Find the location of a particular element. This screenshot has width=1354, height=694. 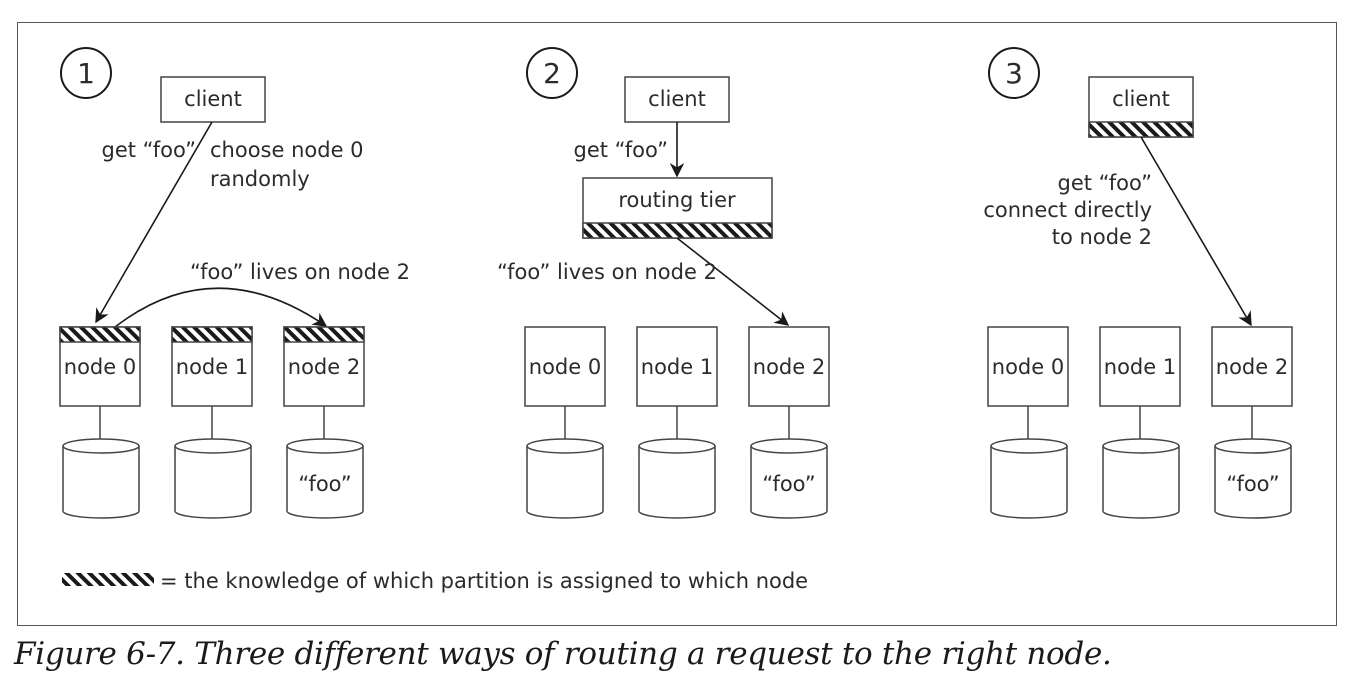

request-arrow is located at coordinates (1196, 231).